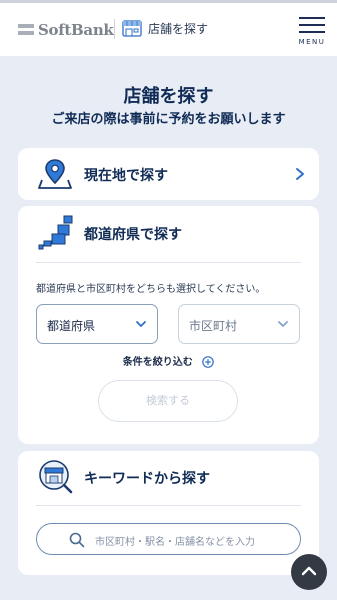 This screenshot has height=600, width=337. I want to click on japan-map-icon, so click(55, 232).